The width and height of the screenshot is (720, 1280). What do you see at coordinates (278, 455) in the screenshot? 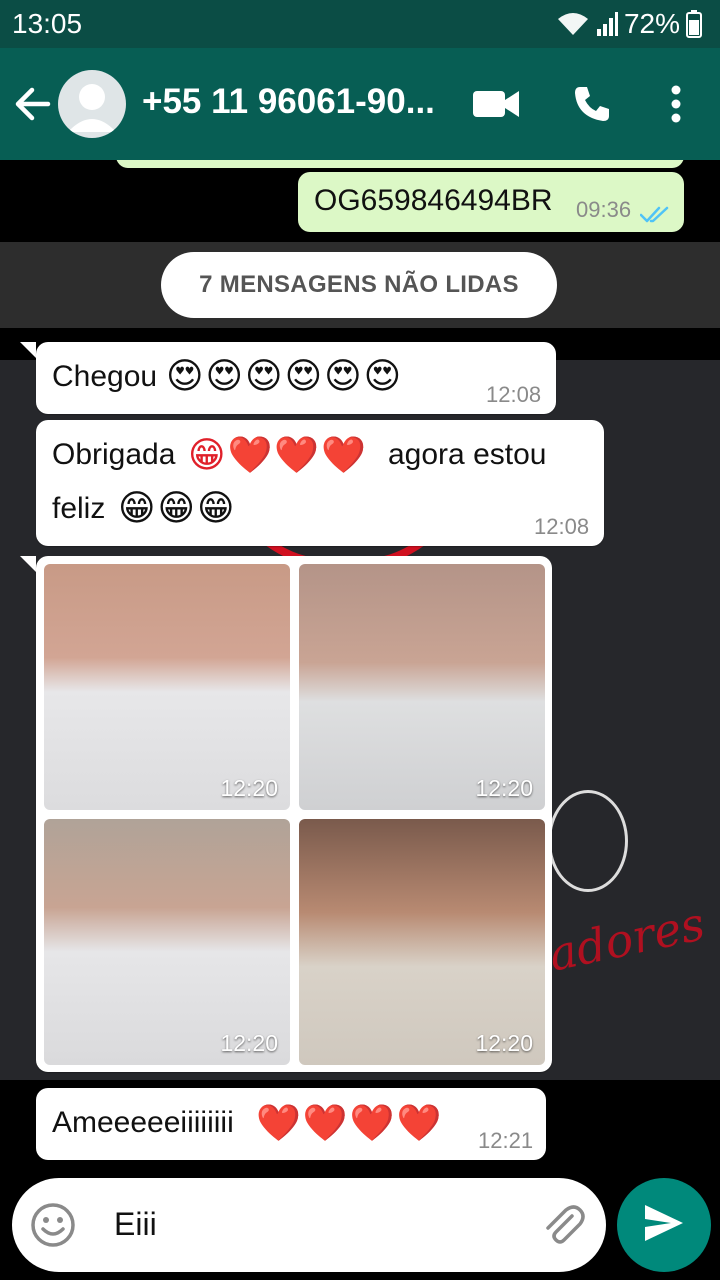
I see `grin-hearts-emoji: 😁❤️❤️❤️` at bounding box center [278, 455].